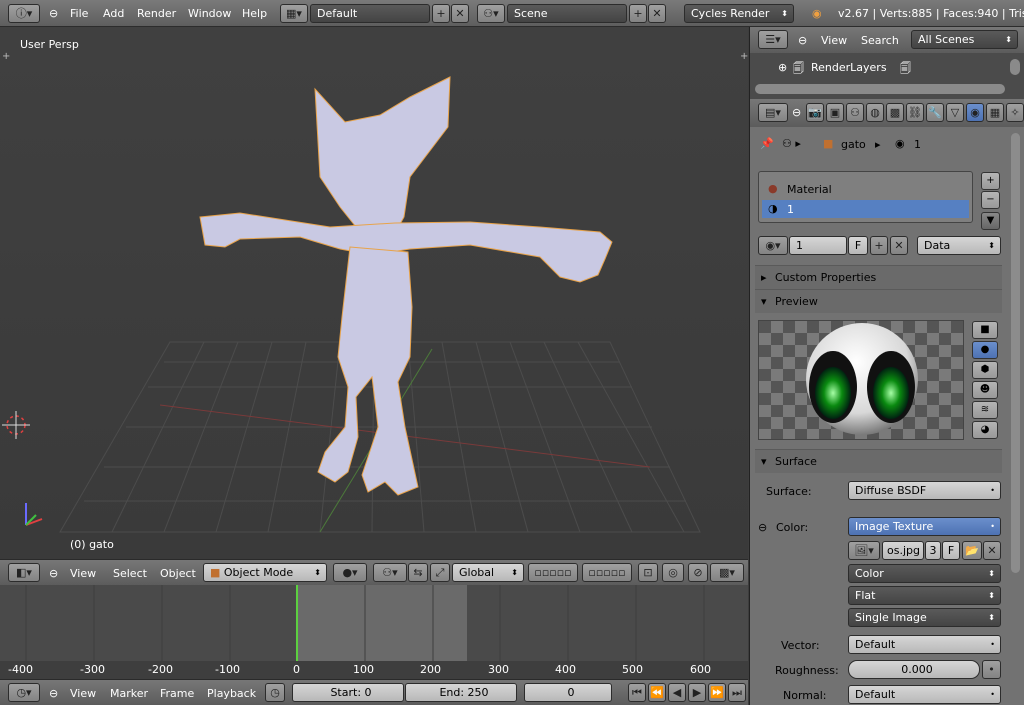  Describe the element at coordinates (24, 572) in the screenshot. I see `editor-type-cube-icon: ◧▾` at that location.